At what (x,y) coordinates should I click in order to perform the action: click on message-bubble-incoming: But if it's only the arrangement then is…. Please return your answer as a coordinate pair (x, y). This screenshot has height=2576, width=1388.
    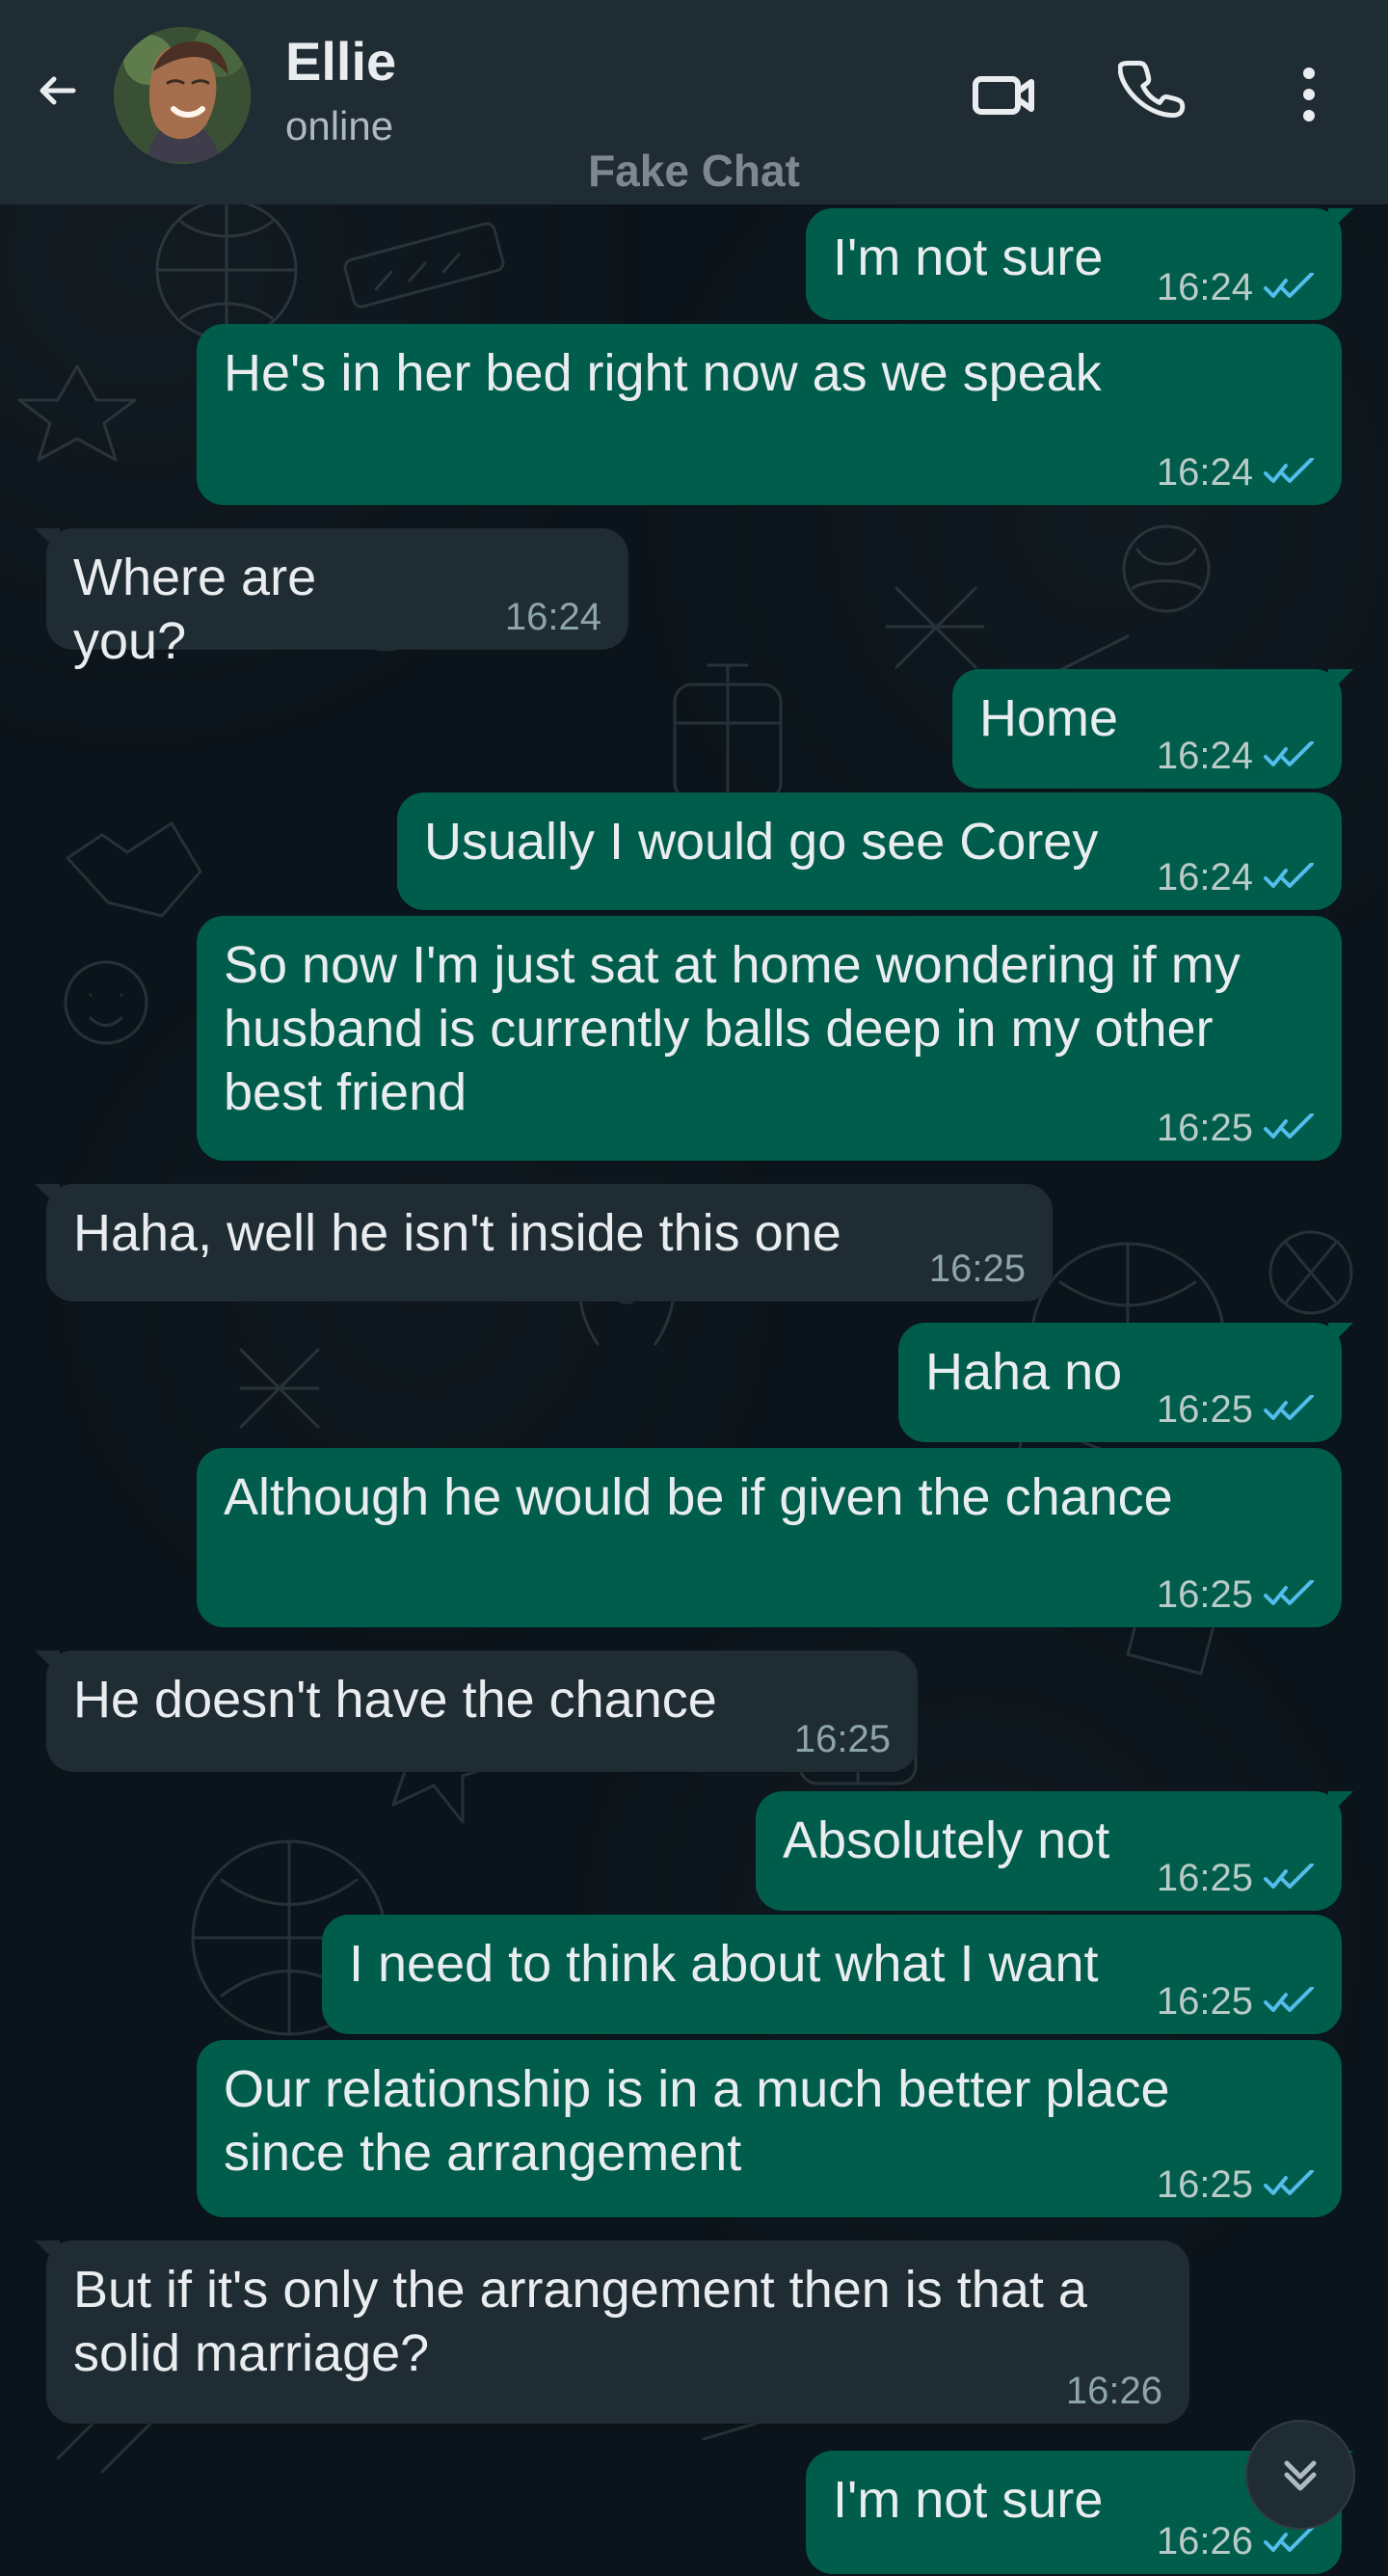
    Looking at the image, I should click on (617, 2332).